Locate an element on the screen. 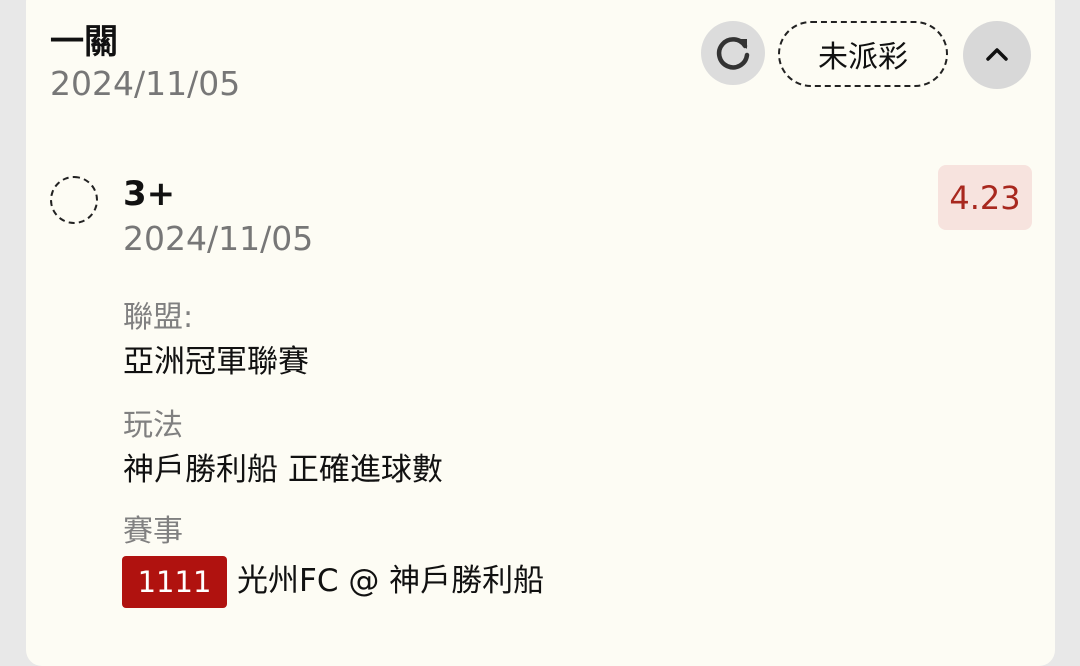 This screenshot has height=666, width=1080. bet-type-label: 玩法 is located at coordinates (153, 425).